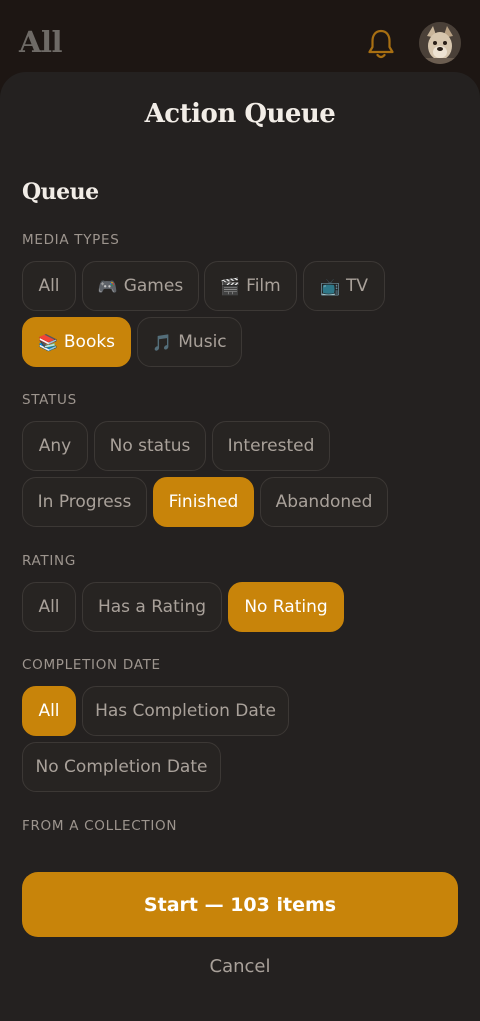  Describe the element at coordinates (440, 43) in the screenshot. I see `avatar` at that location.